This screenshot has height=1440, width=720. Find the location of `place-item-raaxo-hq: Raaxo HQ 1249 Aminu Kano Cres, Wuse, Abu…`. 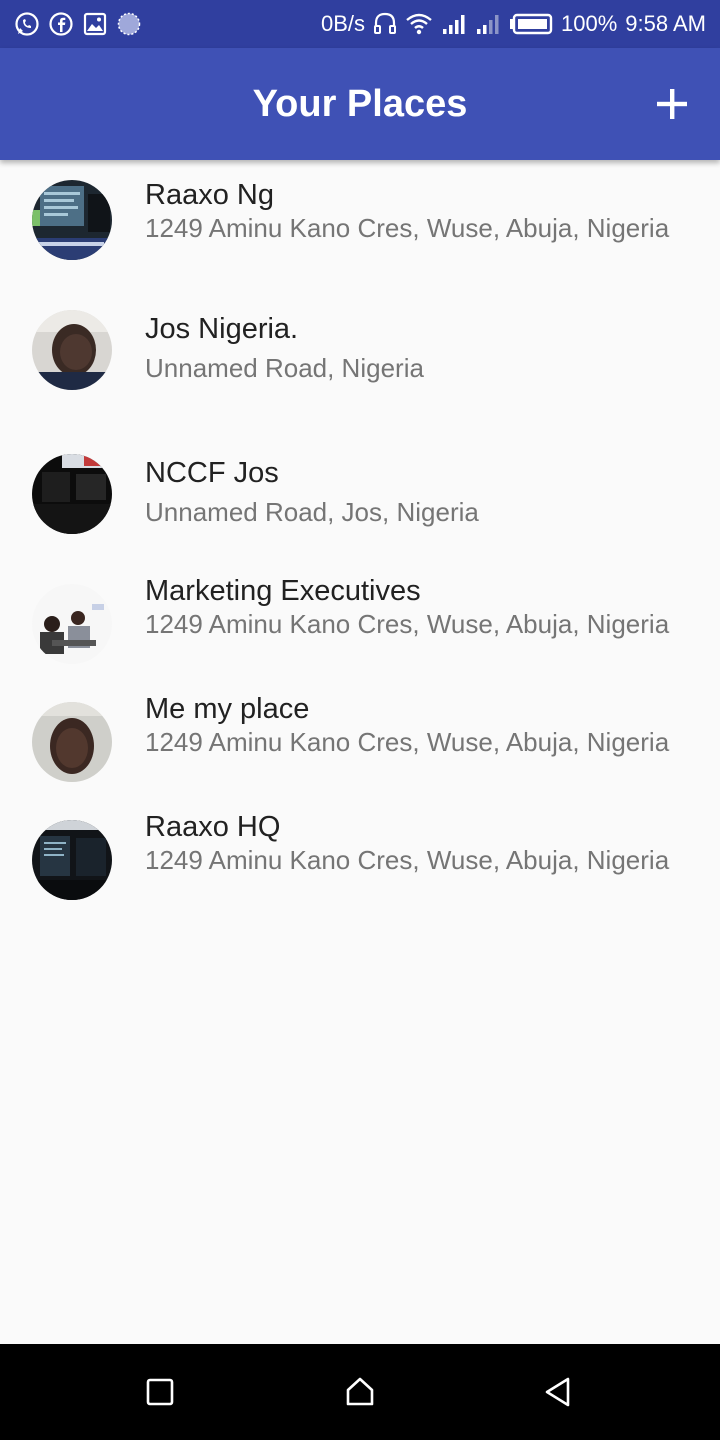

place-item-raaxo-hq: Raaxo HQ 1249 Aminu Kano Cres, Wuse, Abu… is located at coordinates (360, 865).